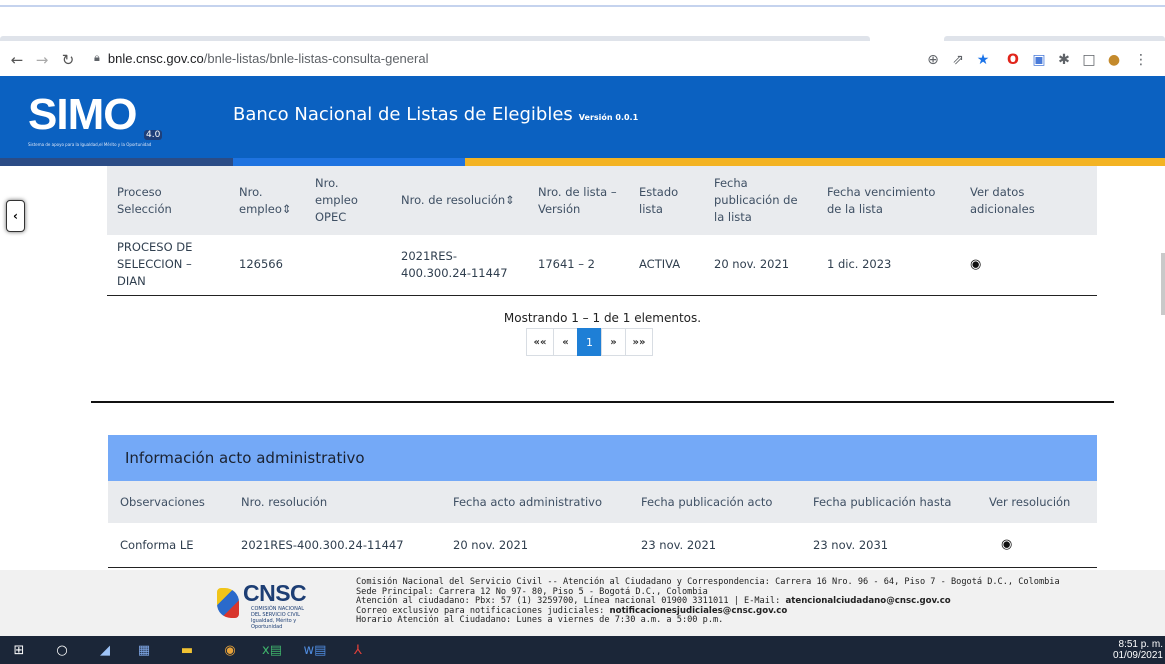 This screenshot has height=664, width=1165. What do you see at coordinates (888, 265) in the screenshot?
I see `cell-fecha-vencimiento: 1 dic. 2023` at bounding box center [888, 265].